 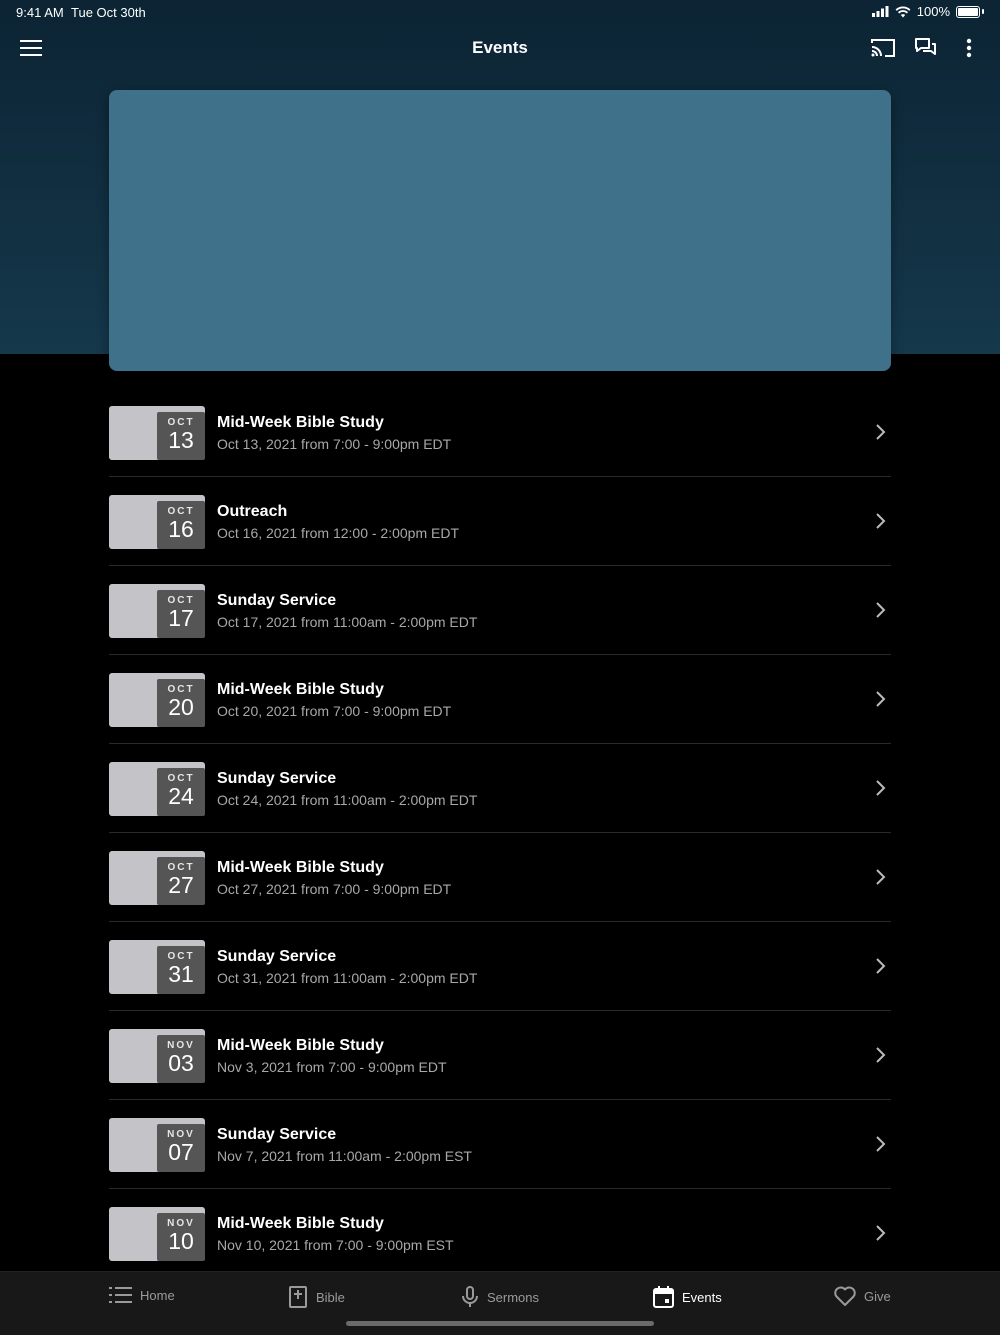 I want to click on event-thumbnail: OCT 13, so click(x=157, y=433).